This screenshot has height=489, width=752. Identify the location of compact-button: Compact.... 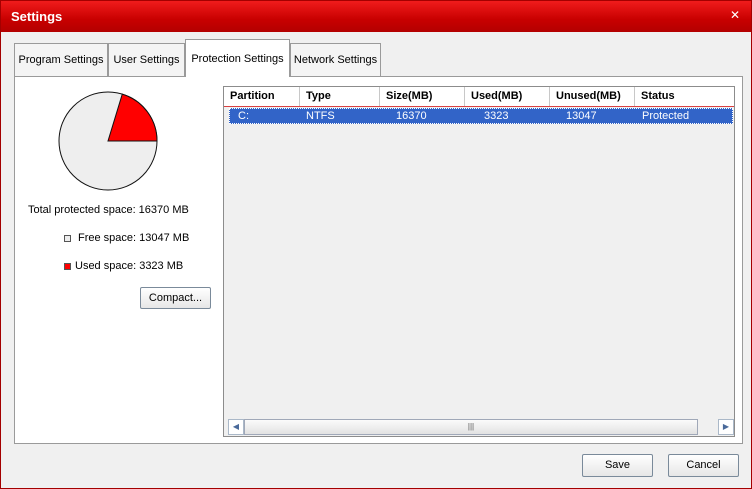
(175, 298).